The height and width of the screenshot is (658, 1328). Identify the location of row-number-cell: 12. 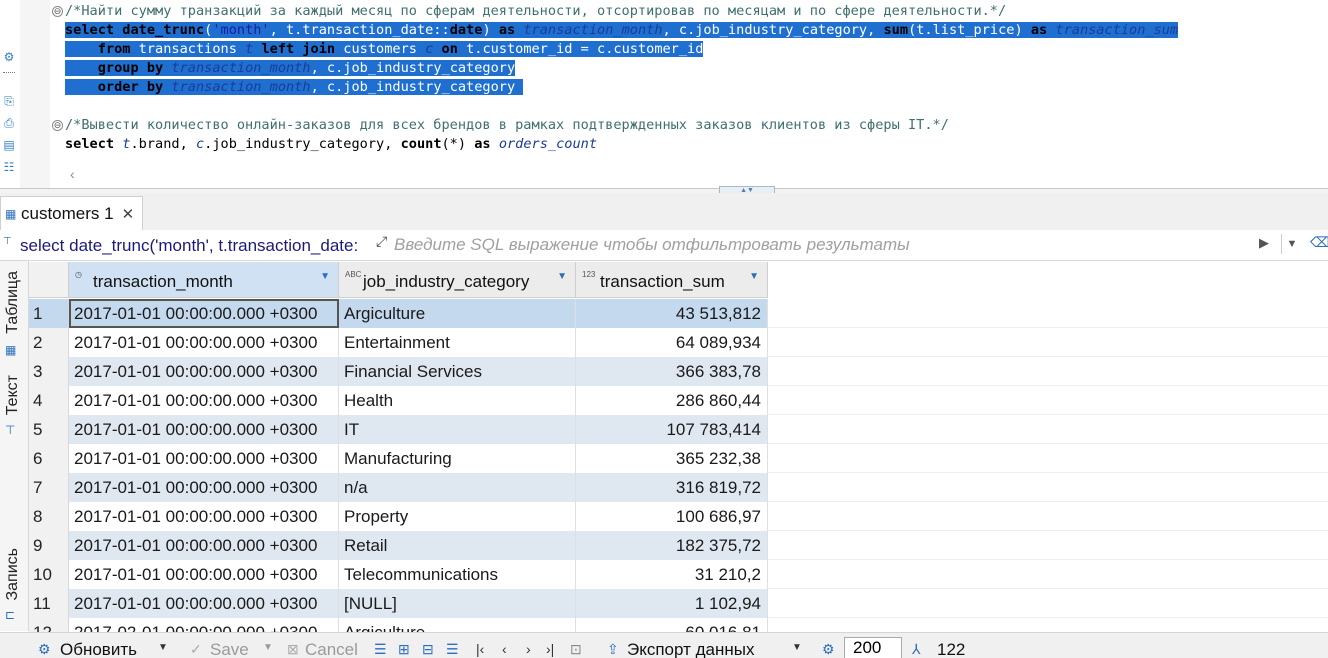
(49, 625).